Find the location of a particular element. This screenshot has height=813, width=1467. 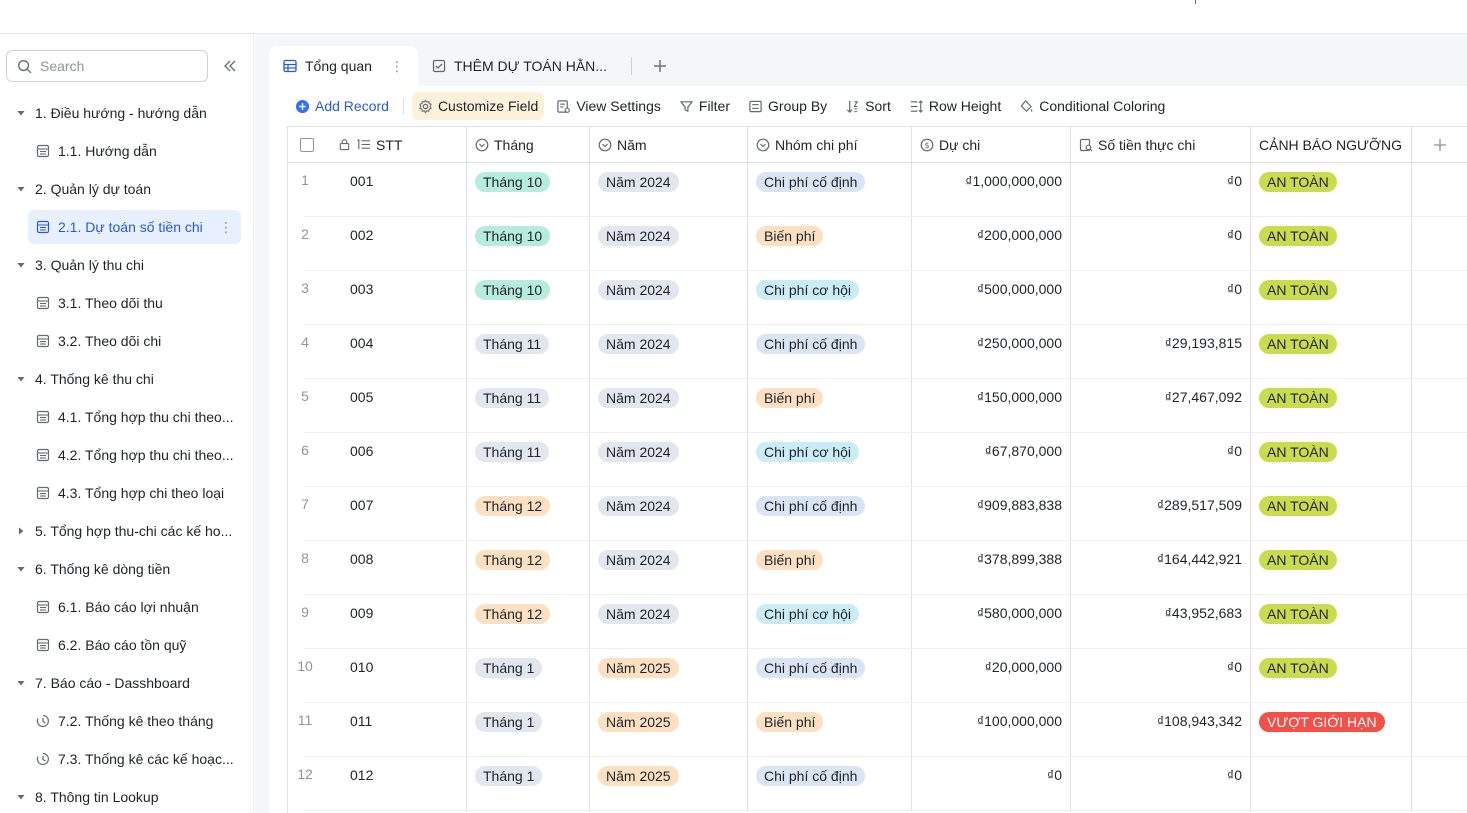

cell-stt: 001 is located at coordinates (399, 190).